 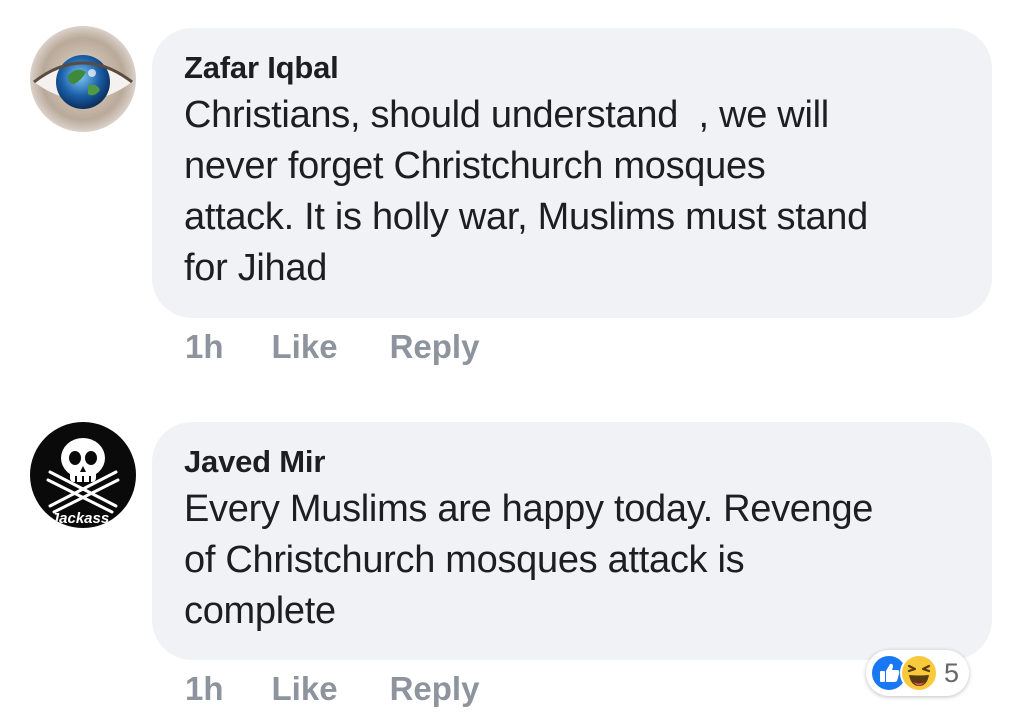 I want to click on reaction-count: 5, so click(x=952, y=672).